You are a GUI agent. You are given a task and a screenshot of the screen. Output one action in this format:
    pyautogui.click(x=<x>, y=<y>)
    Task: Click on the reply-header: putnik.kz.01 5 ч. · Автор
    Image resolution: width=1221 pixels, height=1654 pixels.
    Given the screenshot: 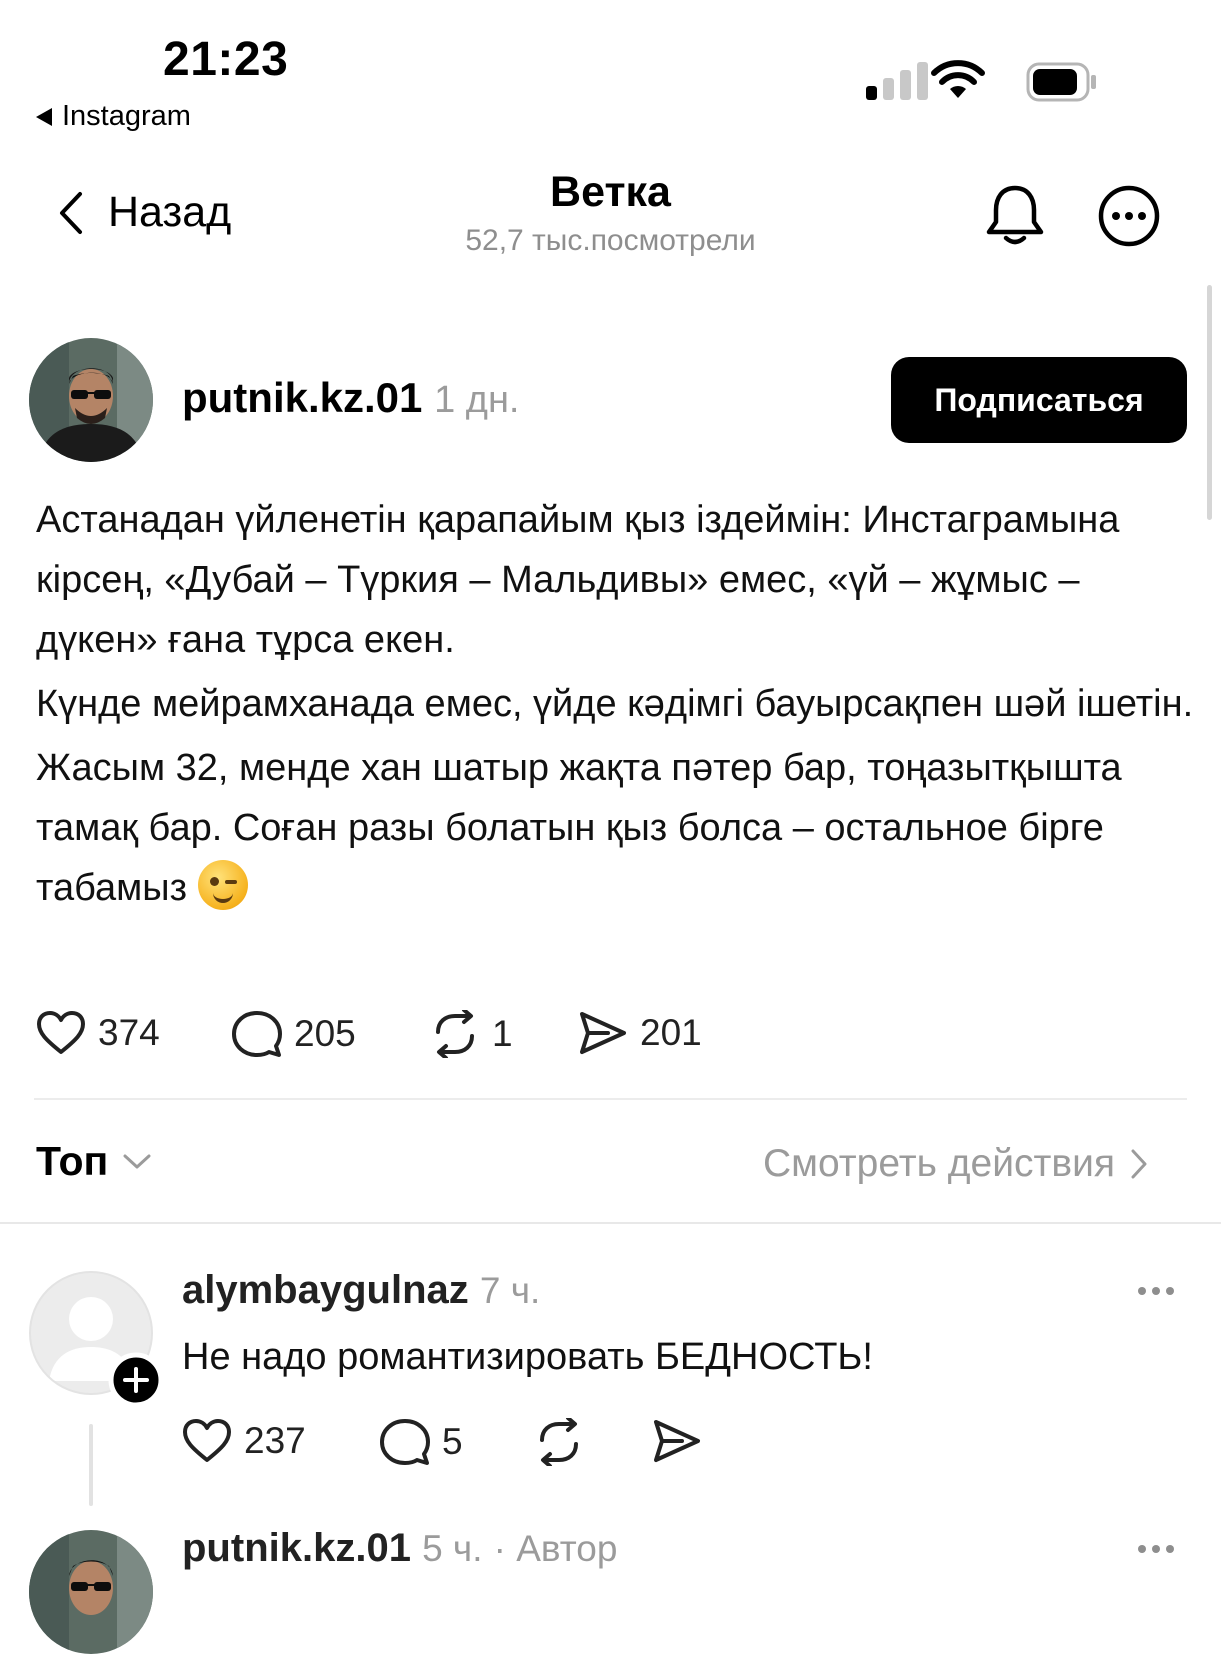 What is the action you would take?
    pyautogui.click(x=399, y=1548)
    